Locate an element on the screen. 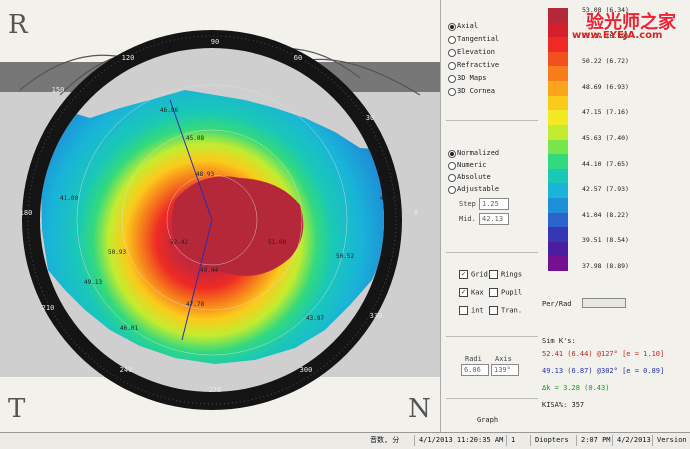  check-rings: Rings is located at coordinates (505, 274).